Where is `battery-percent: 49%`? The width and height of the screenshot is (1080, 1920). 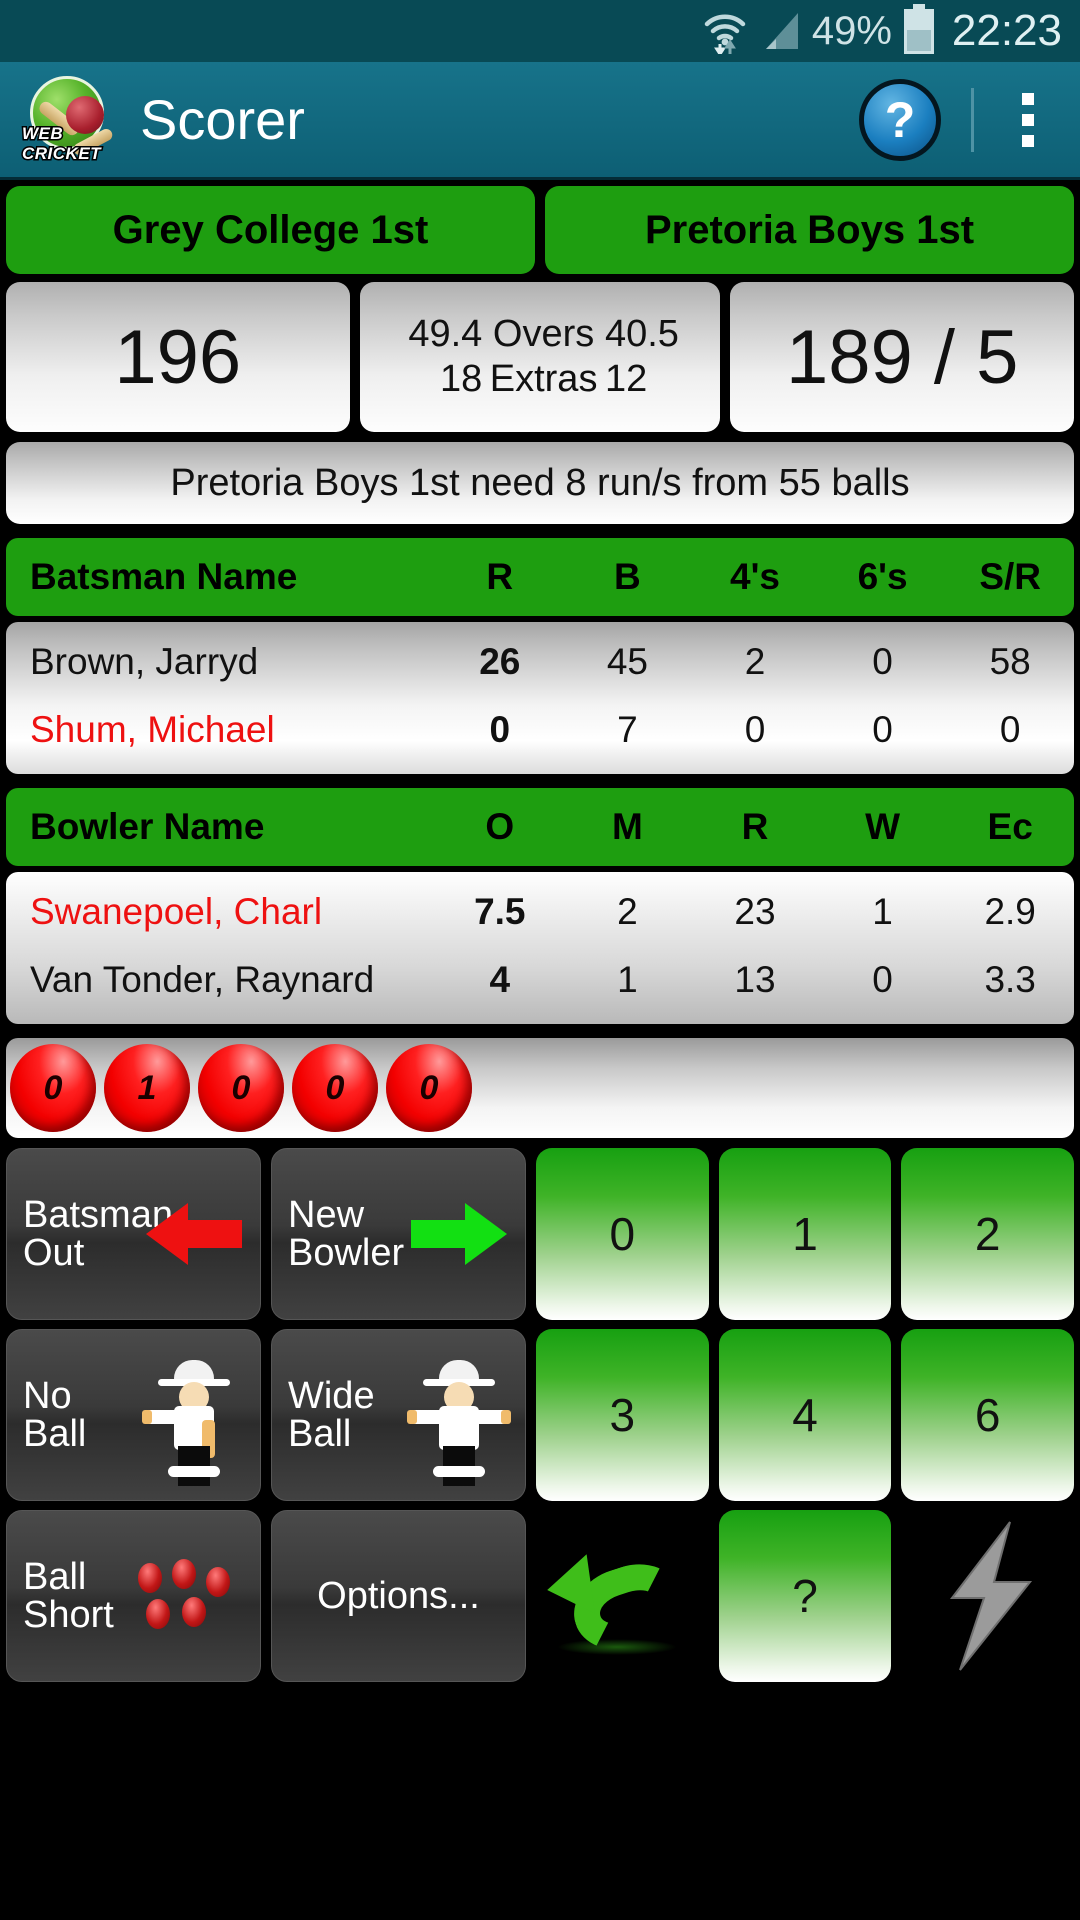
battery-percent: 49% is located at coordinates (851, 30).